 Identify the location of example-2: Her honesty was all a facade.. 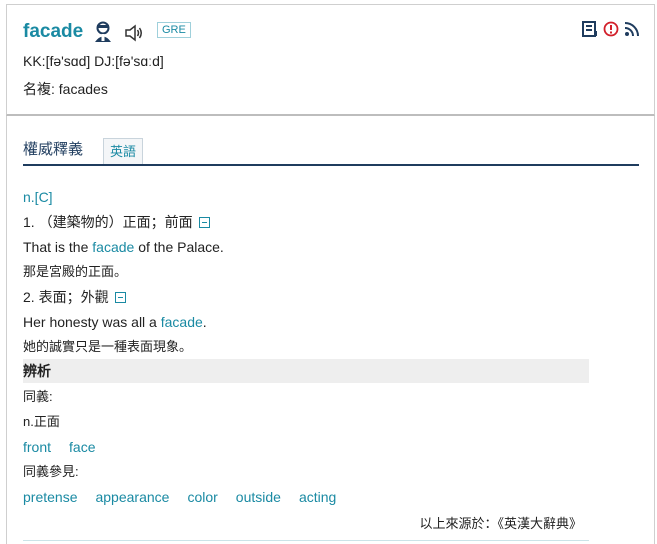
(115, 322).